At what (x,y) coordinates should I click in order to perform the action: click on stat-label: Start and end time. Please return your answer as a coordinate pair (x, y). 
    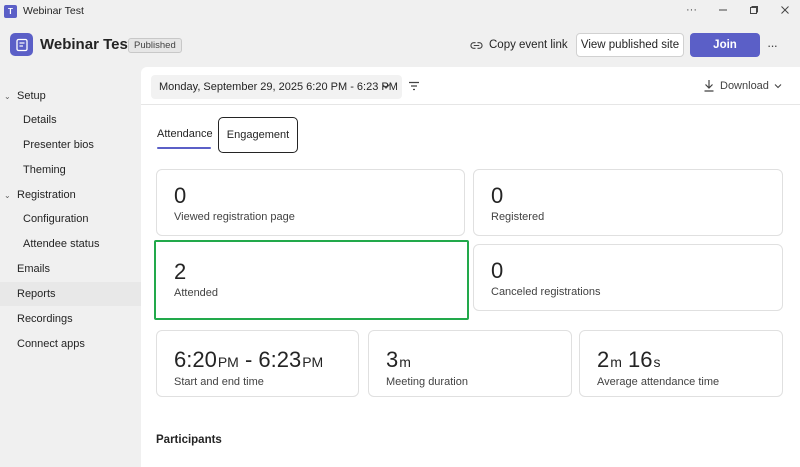
    Looking at the image, I should click on (219, 382).